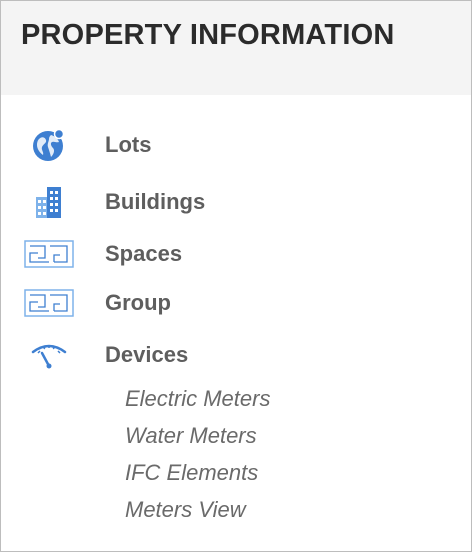 This screenshot has width=472, height=552. I want to click on building-icon, so click(49, 202).